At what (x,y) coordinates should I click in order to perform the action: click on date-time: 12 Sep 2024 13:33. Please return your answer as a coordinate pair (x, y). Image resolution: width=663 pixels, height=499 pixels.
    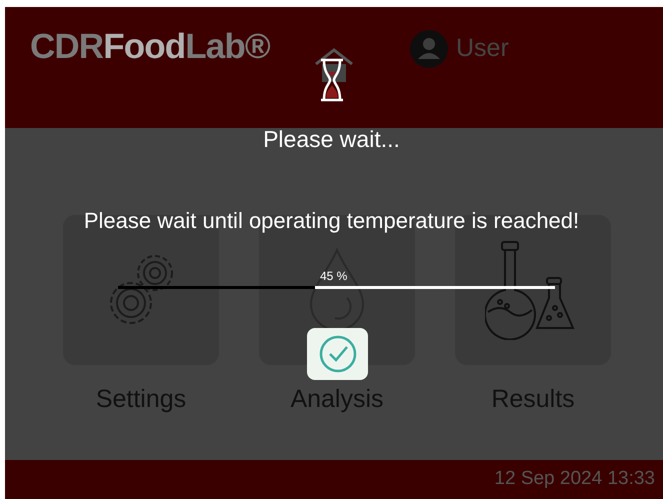
    Looking at the image, I should click on (574, 479).